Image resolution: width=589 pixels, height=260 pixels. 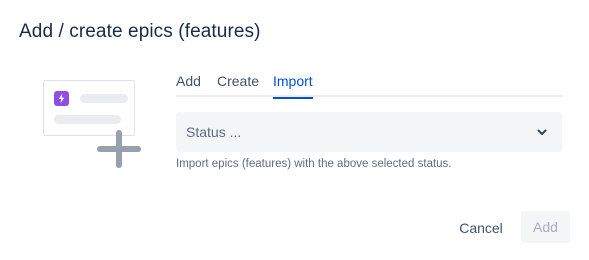 I want to click on add-button: Add, so click(x=545, y=227).